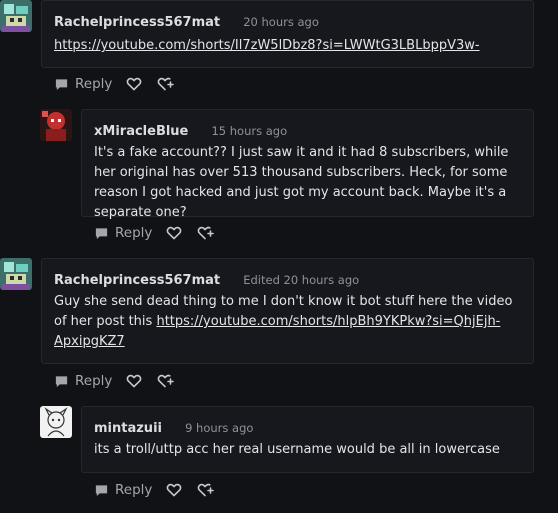 This screenshot has height=513, width=558. Describe the element at coordinates (134, 490) in the screenshot. I see `reply-label: Reply` at that location.